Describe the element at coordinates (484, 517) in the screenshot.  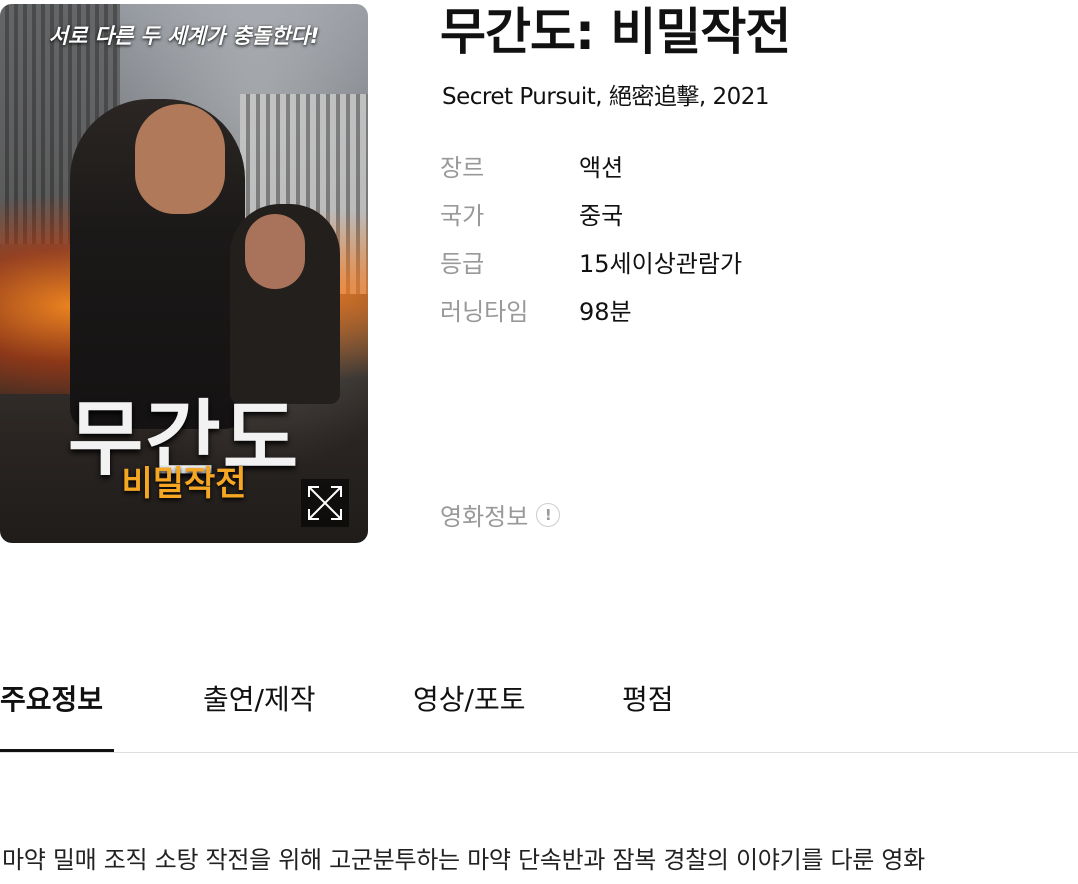
I see `movie-info-label: 영화정보` at that location.